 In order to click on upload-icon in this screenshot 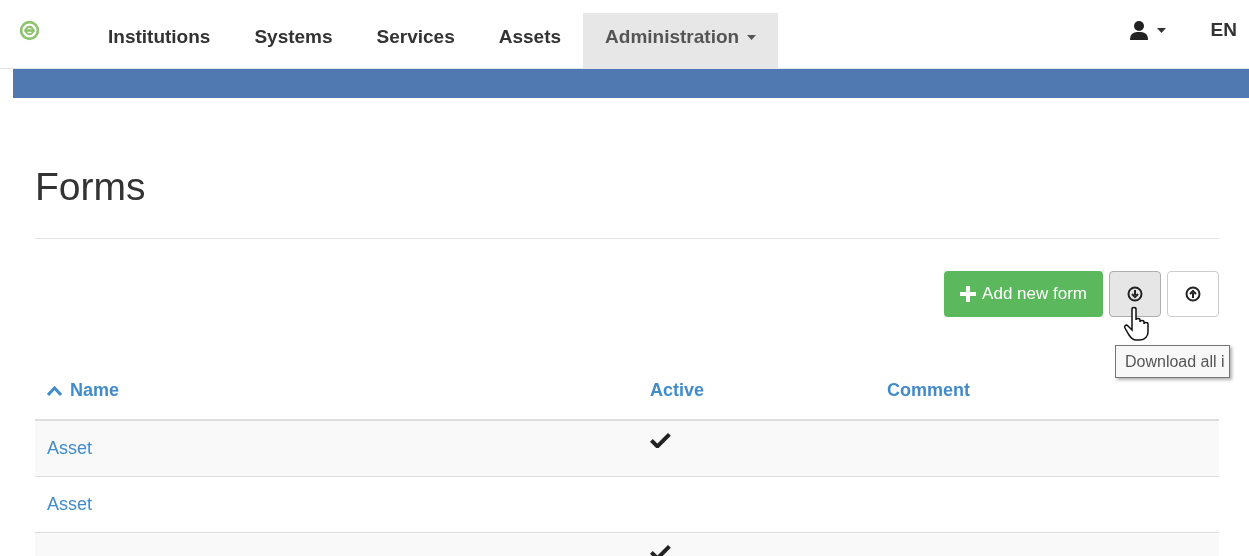, I will do `click(1193, 294)`.